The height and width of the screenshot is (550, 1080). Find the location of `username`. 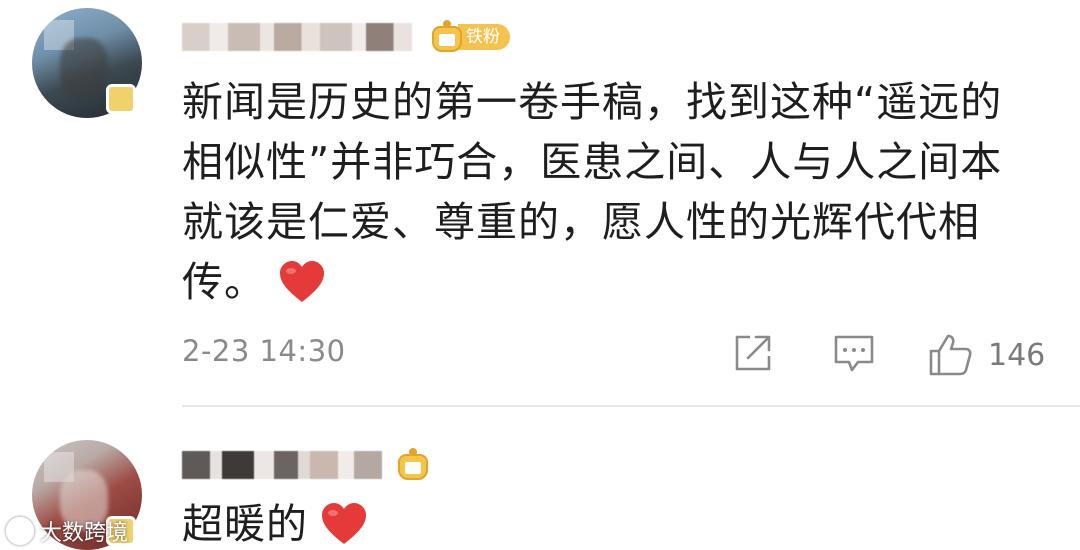

username is located at coordinates (306, 465).